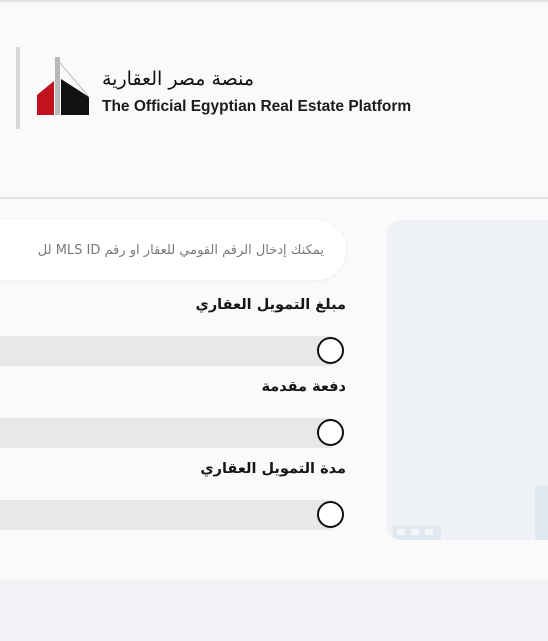  I want to click on footer-area, so click(274, 610).